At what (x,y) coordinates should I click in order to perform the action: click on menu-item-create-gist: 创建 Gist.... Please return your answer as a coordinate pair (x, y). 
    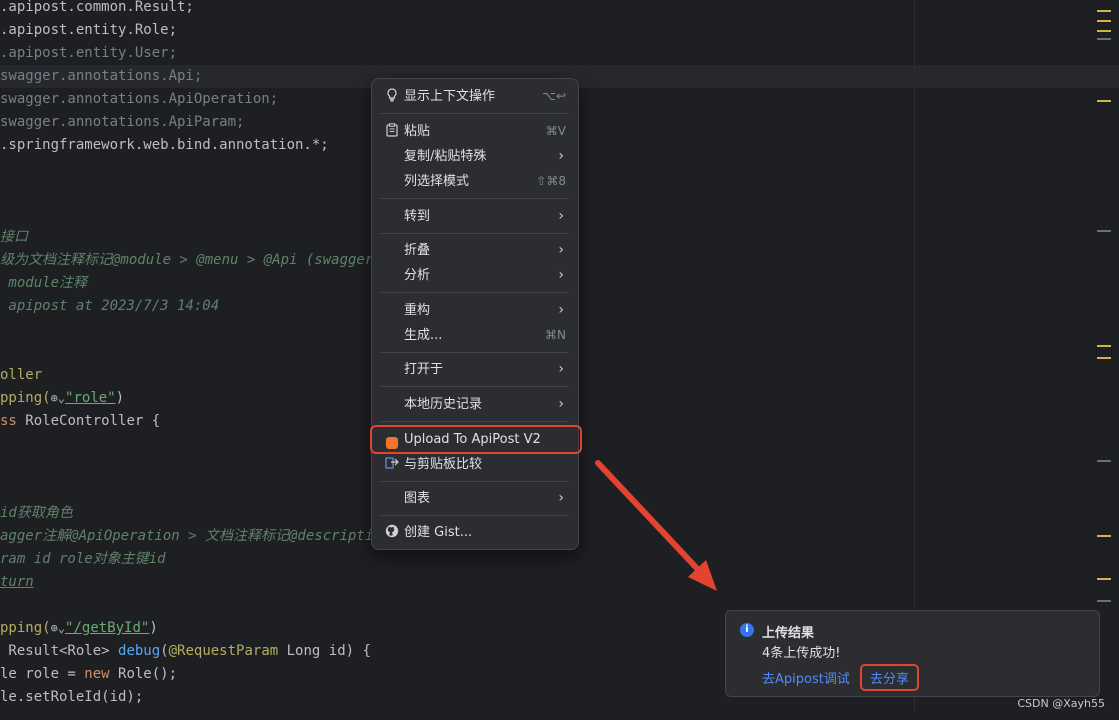
    Looking at the image, I should click on (475, 532).